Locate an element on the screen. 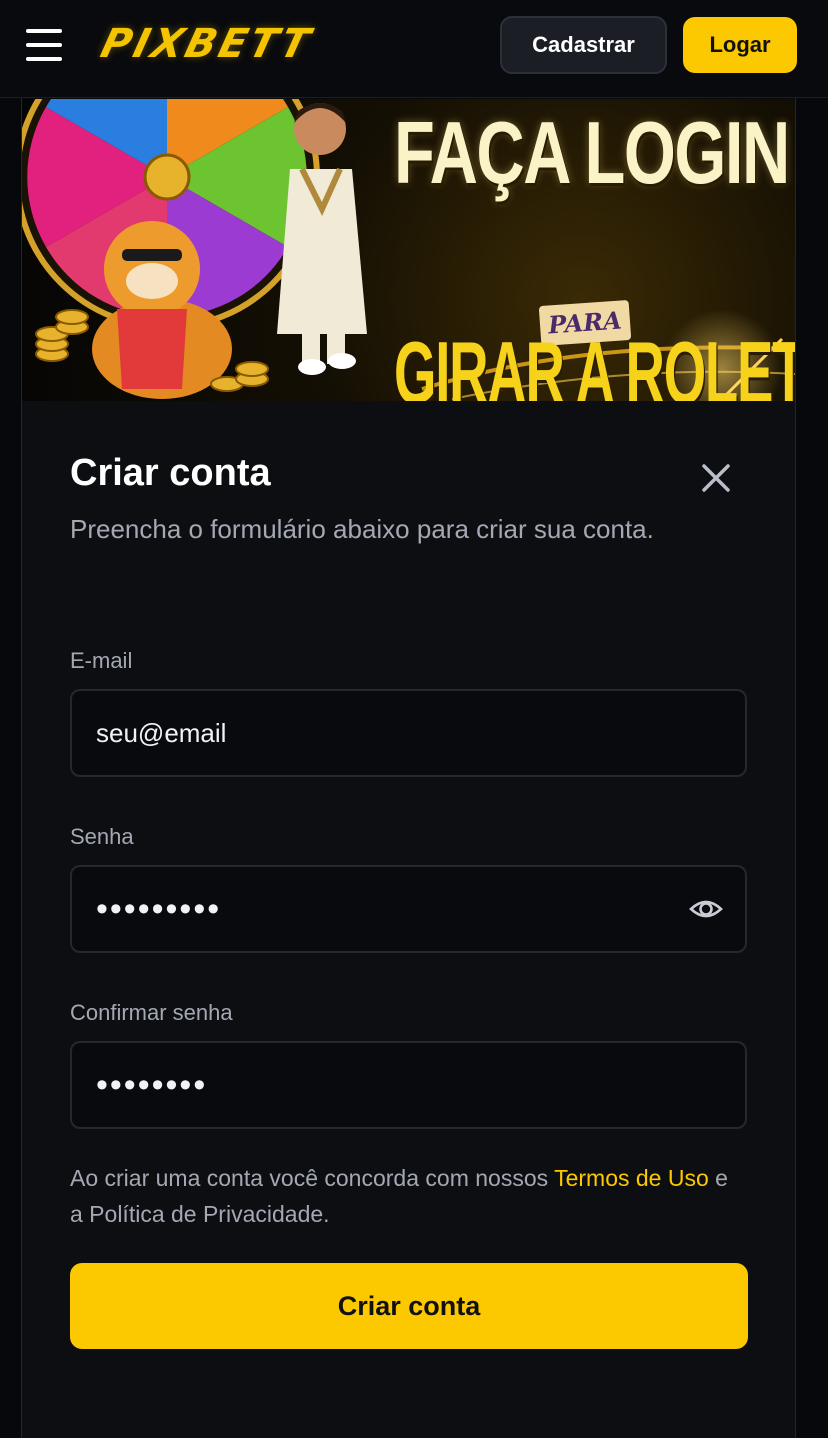 Image resolution: width=828 pixels, height=1438 pixels. eye-icon is located at coordinates (706, 909).